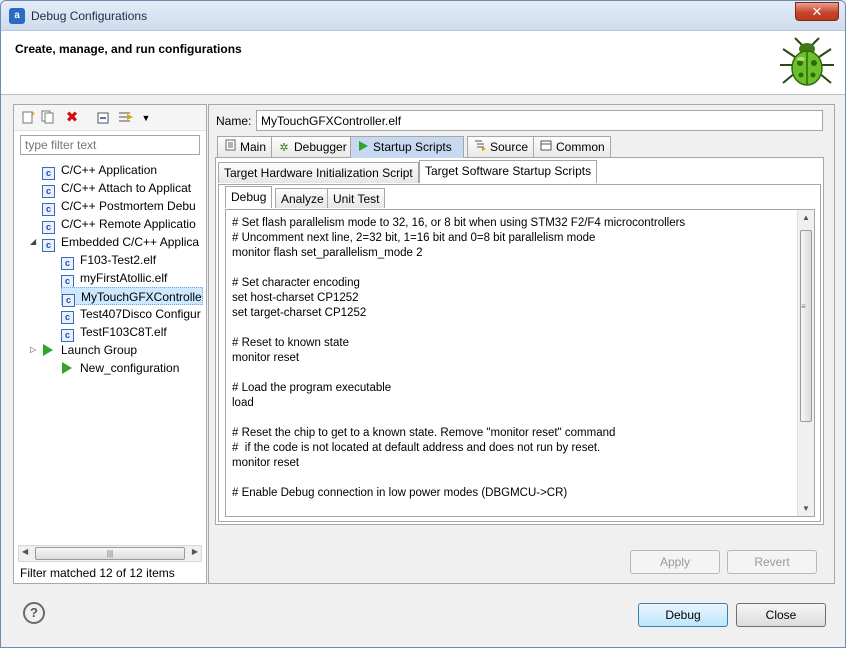 The image size is (846, 648). I want to click on main-tab-icon, so click(230, 148).